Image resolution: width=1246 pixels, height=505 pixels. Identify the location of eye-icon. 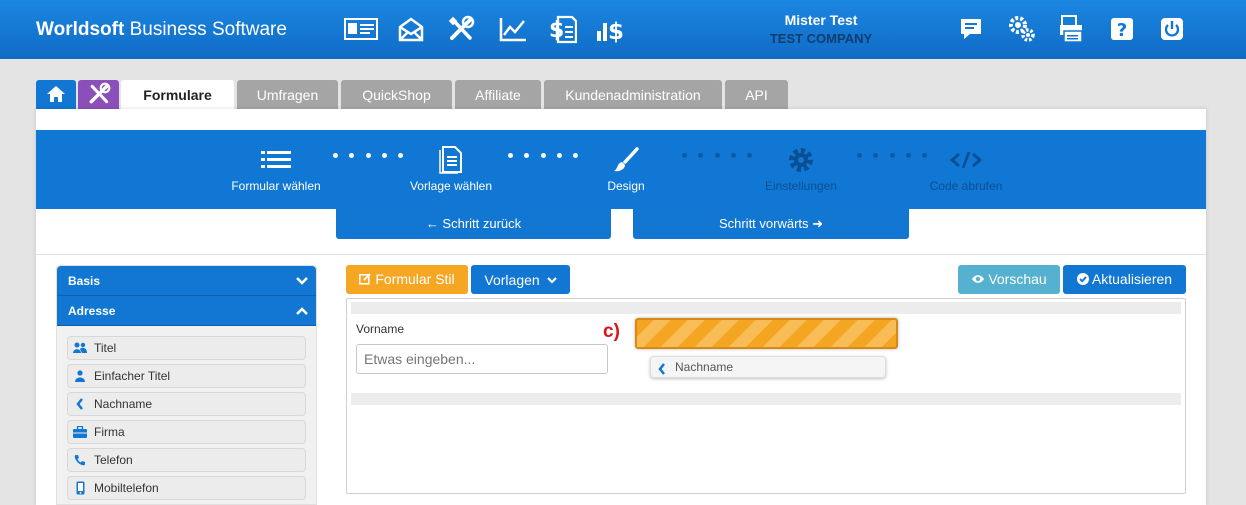
(978, 279).